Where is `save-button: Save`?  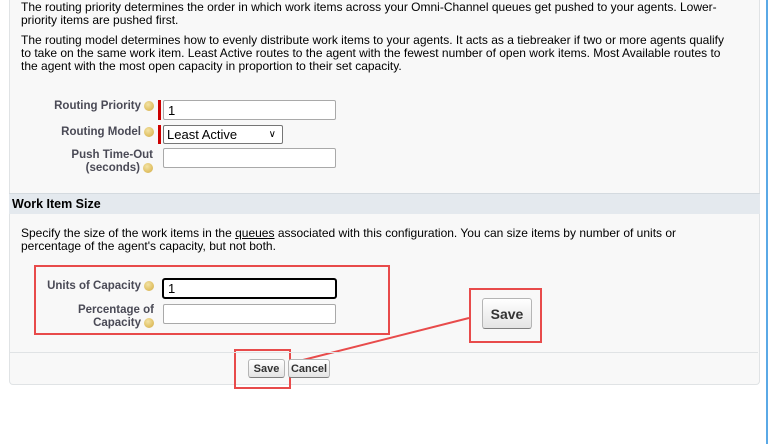
save-button: Save is located at coordinates (266, 368).